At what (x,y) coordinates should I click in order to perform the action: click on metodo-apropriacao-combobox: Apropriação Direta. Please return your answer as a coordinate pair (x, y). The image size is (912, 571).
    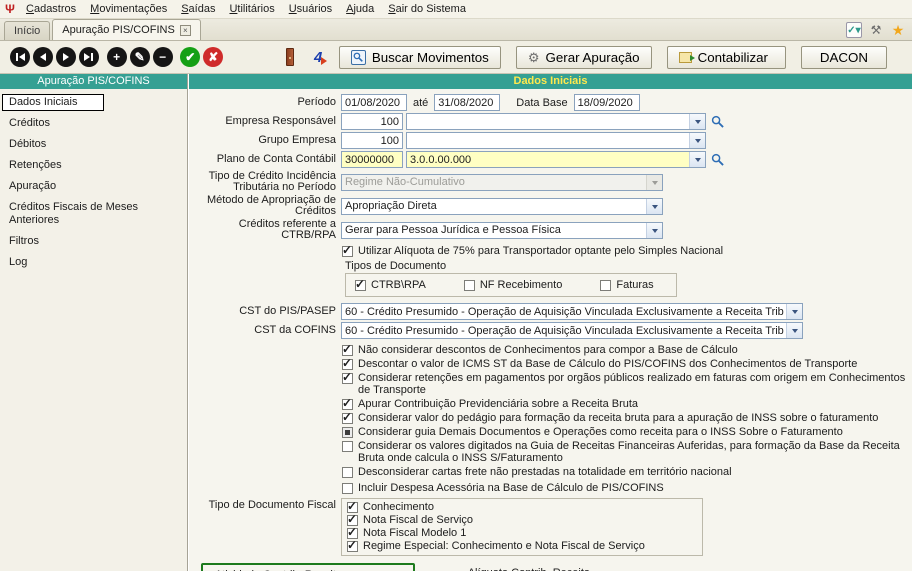
    Looking at the image, I should click on (502, 206).